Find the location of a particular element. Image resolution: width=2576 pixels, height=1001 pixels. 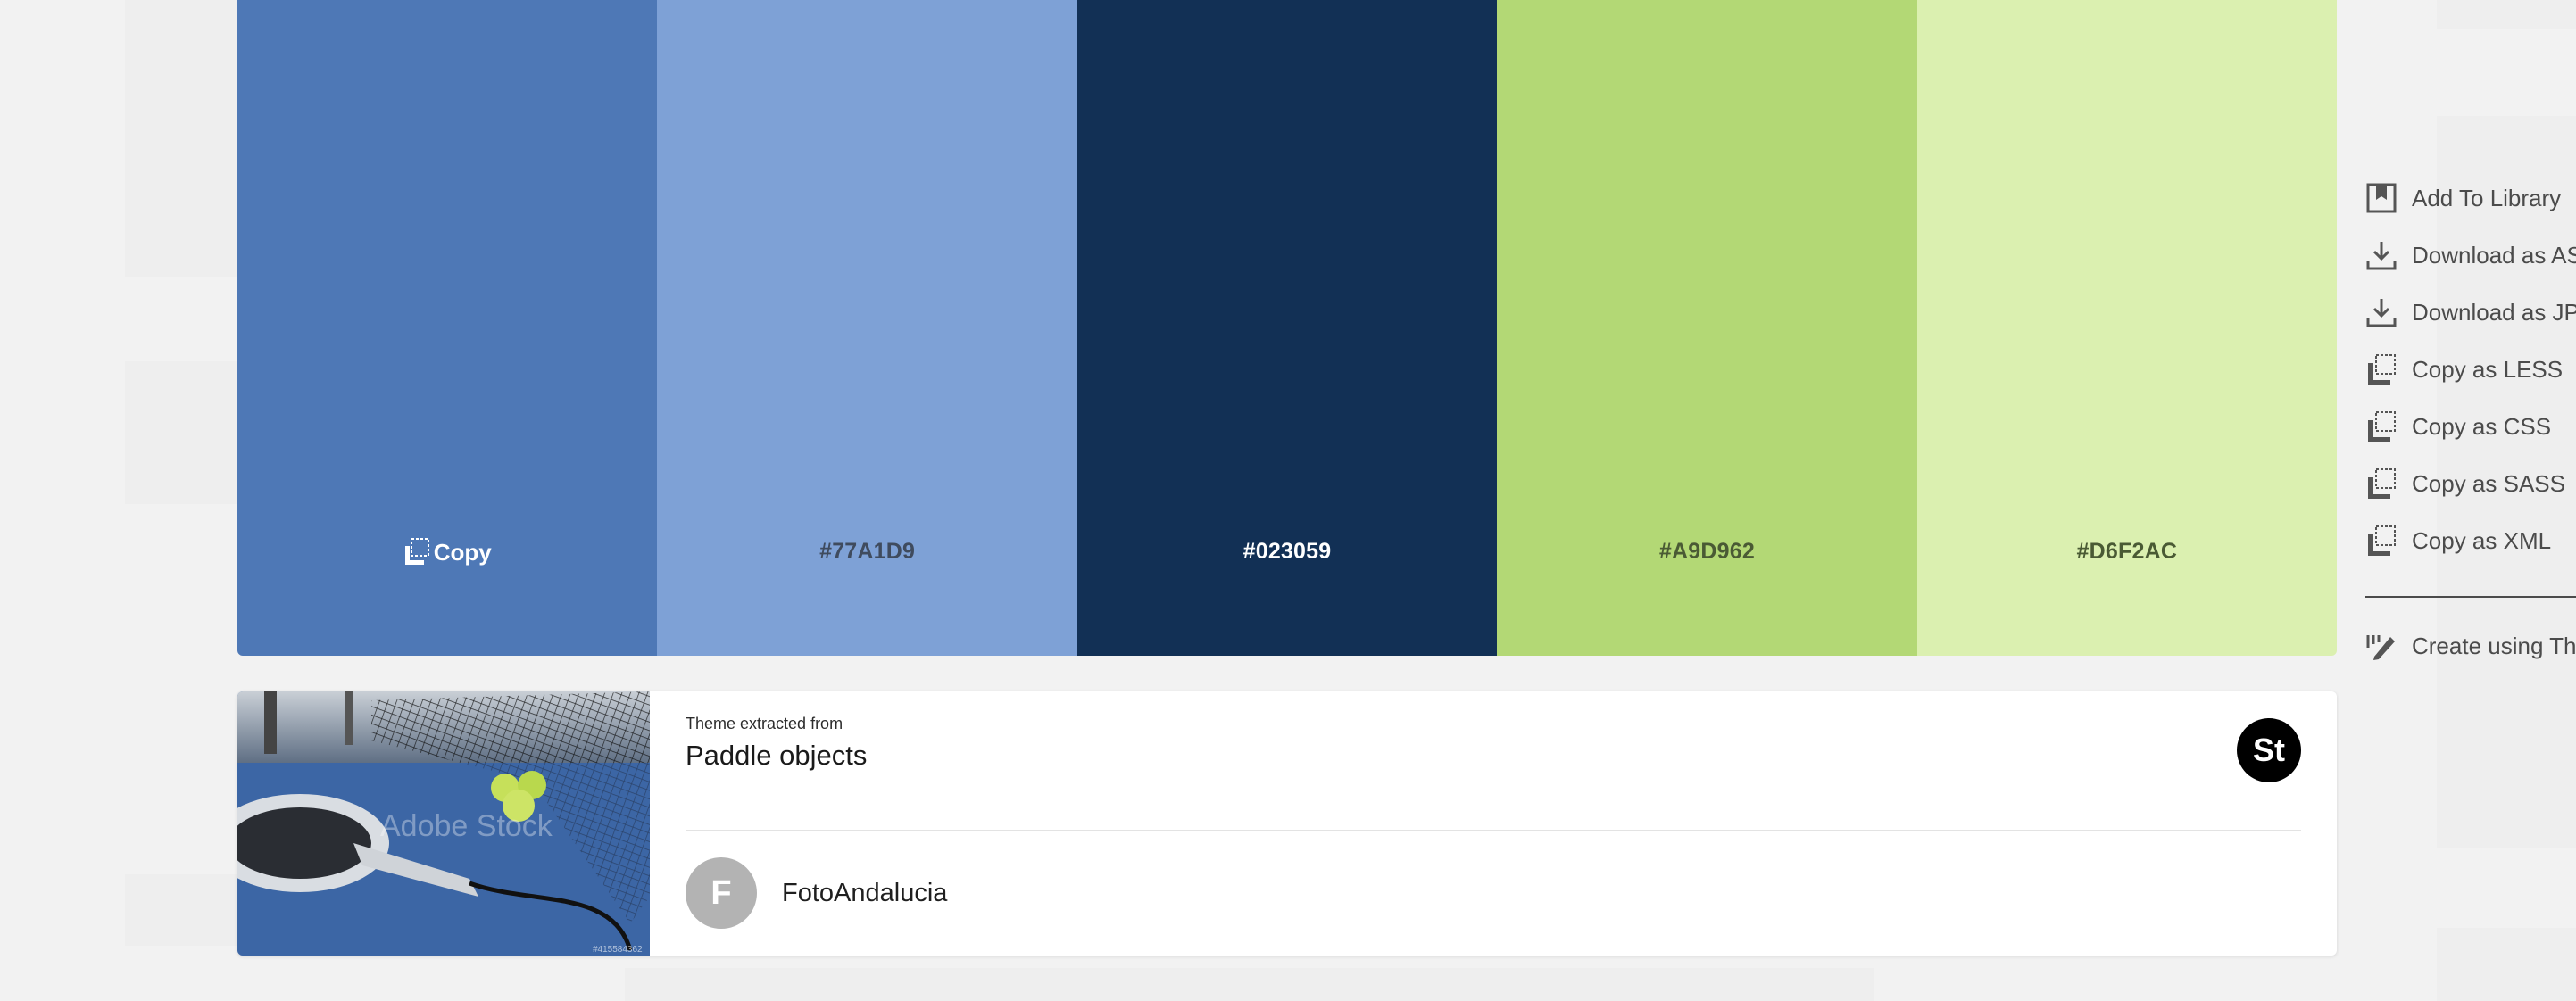

add-to-library-button: Add To Library is located at coordinates (2470, 198).